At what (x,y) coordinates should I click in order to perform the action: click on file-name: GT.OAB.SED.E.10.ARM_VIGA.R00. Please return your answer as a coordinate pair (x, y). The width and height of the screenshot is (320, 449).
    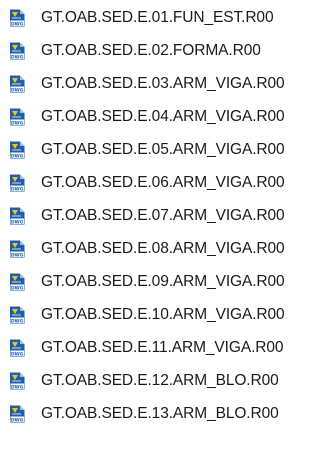
    Looking at the image, I should click on (163, 314).